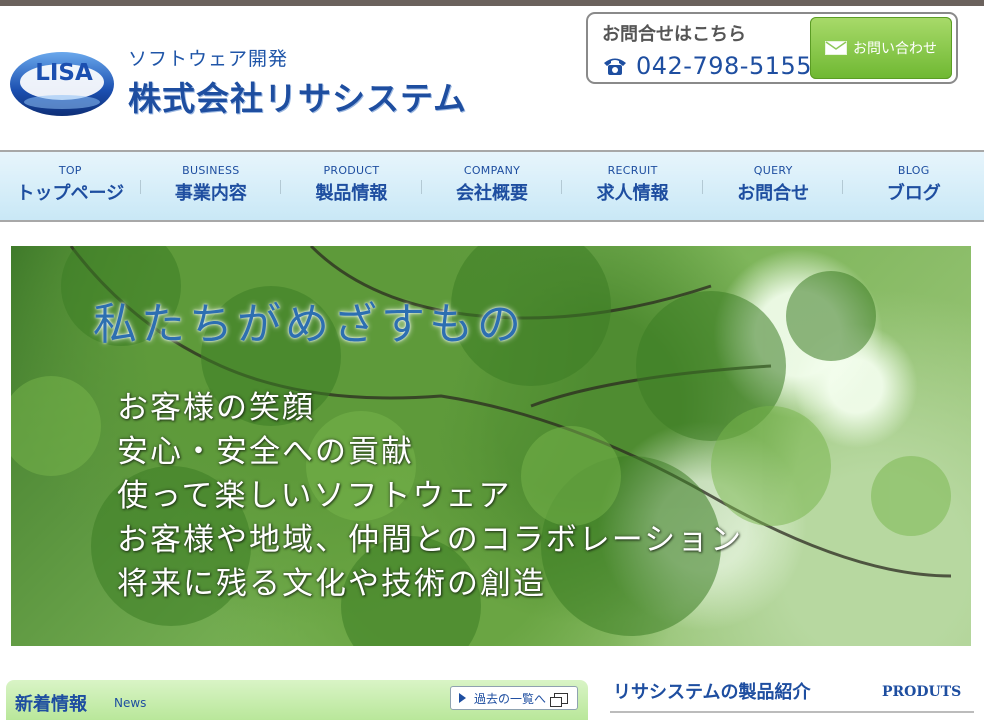 The height and width of the screenshot is (720, 984). I want to click on lisa-logo: LISA, so click(63, 81).